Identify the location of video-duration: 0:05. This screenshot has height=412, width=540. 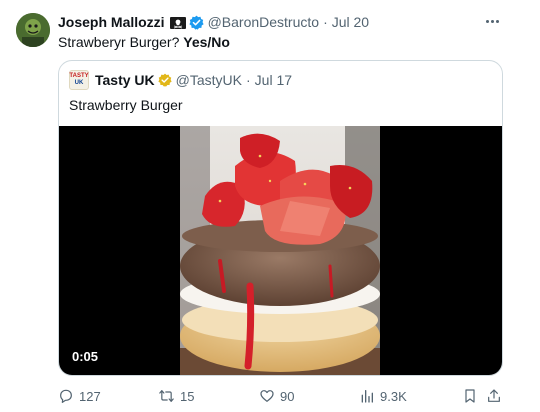
(85, 356).